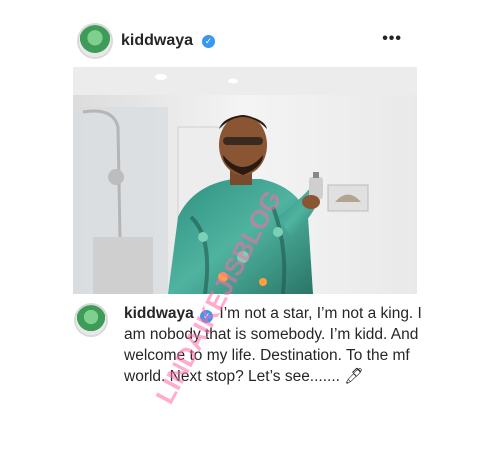 This screenshot has width=490, height=463. I want to click on profile-avatar, so click(95, 41).